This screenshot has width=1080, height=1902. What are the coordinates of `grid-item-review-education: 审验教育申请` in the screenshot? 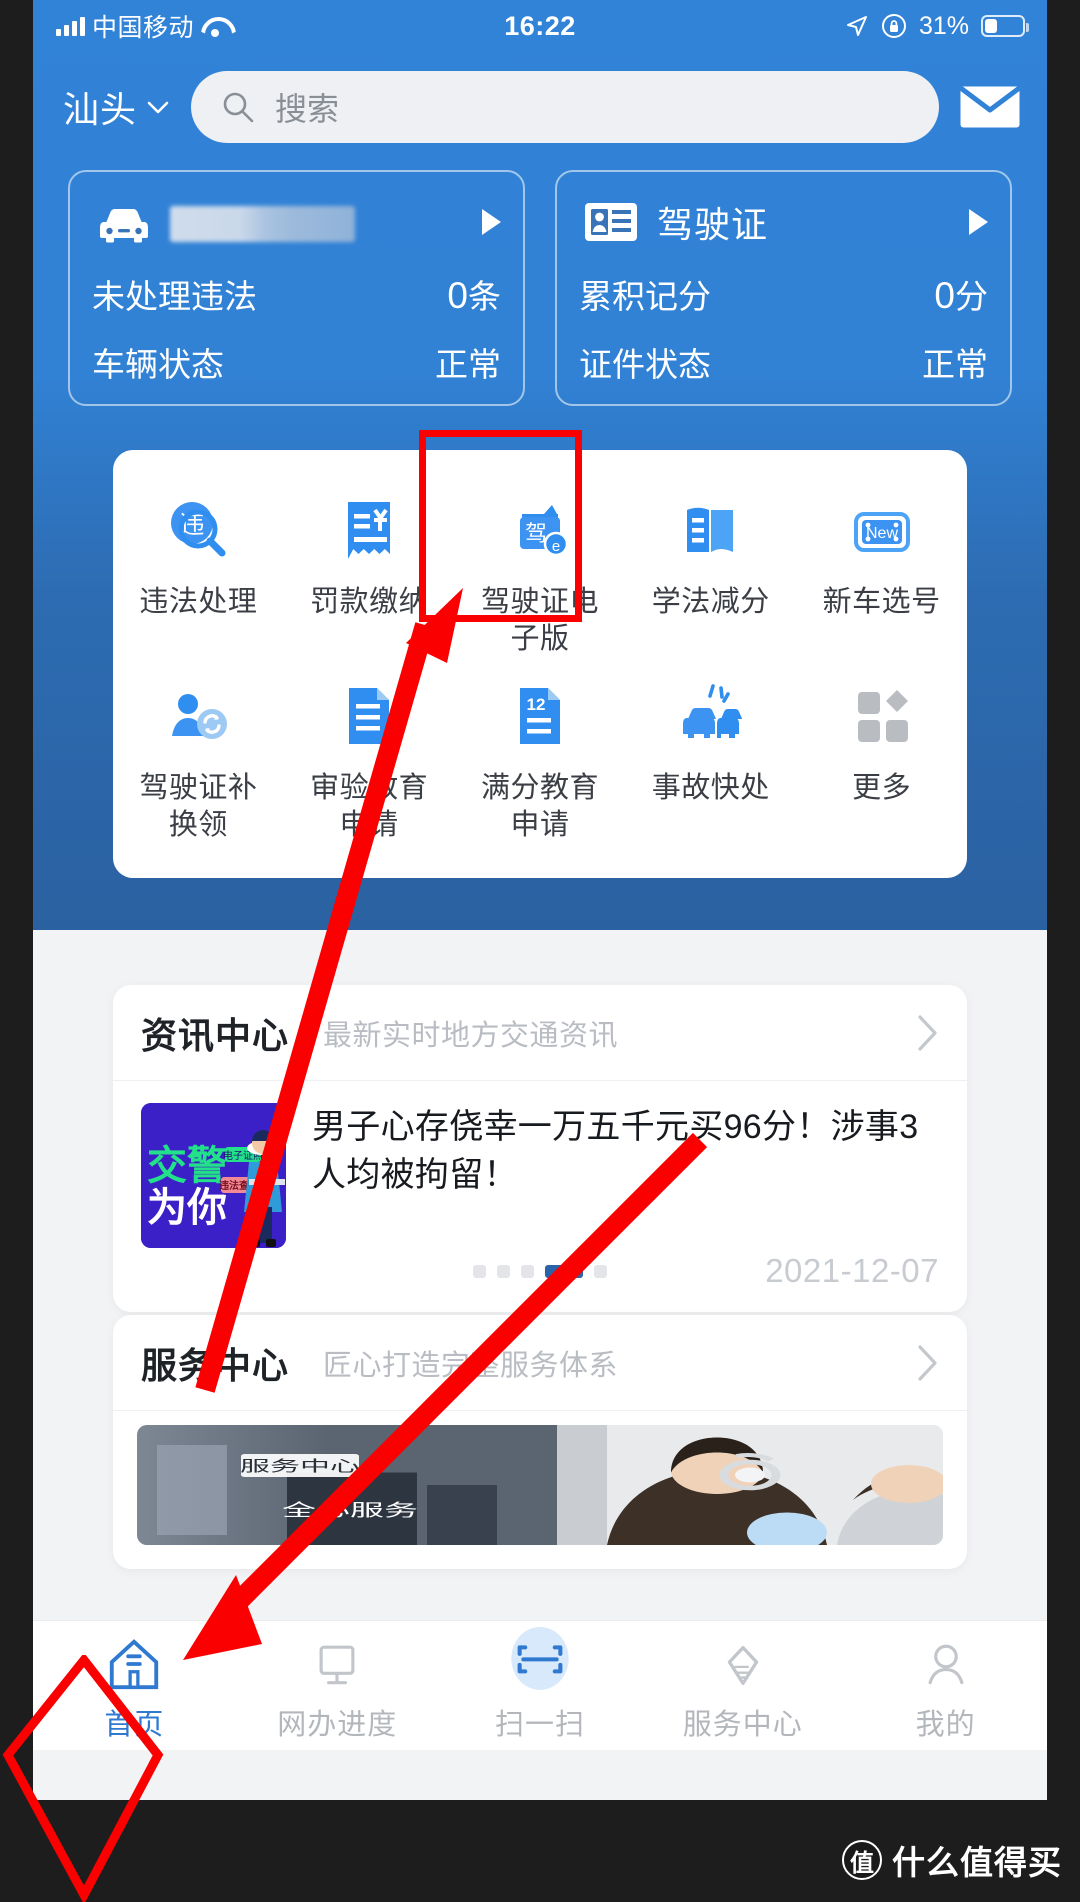 It's located at (369, 751).